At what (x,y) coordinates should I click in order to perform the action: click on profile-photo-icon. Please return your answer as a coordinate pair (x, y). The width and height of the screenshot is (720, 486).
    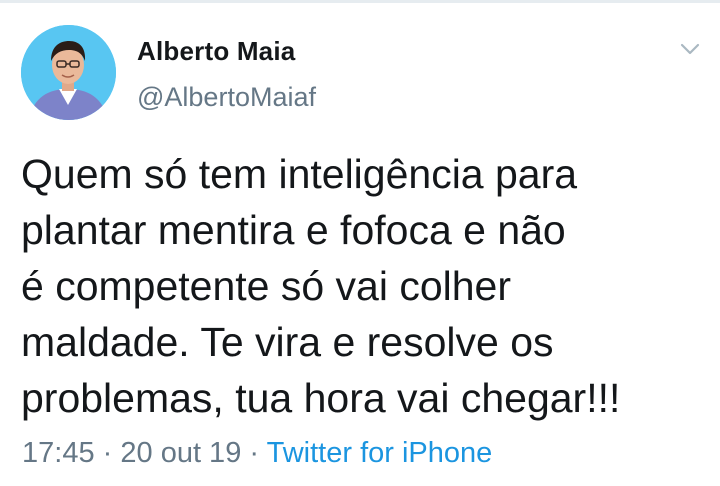
    Looking at the image, I should click on (68, 72).